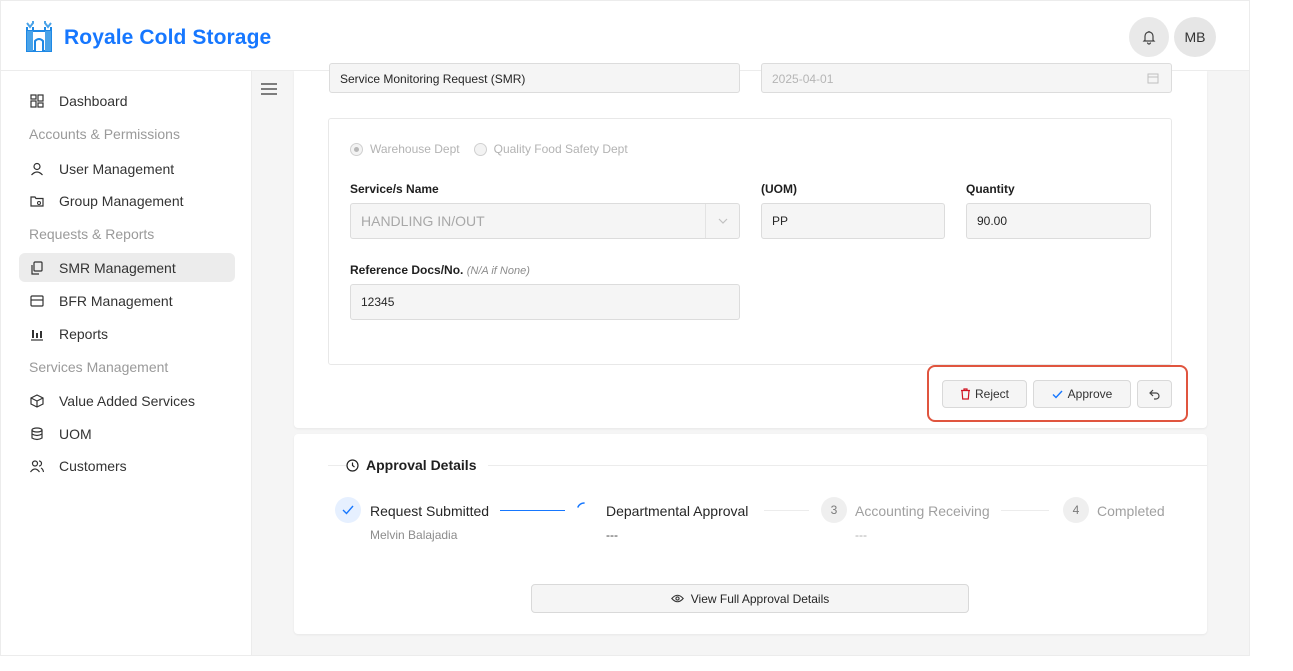 The image size is (1293, 671). What do you see at coordinates (990, 189) in the screenshot?
I see `quantity-label: Quantity` at bounding box center [990, 189].